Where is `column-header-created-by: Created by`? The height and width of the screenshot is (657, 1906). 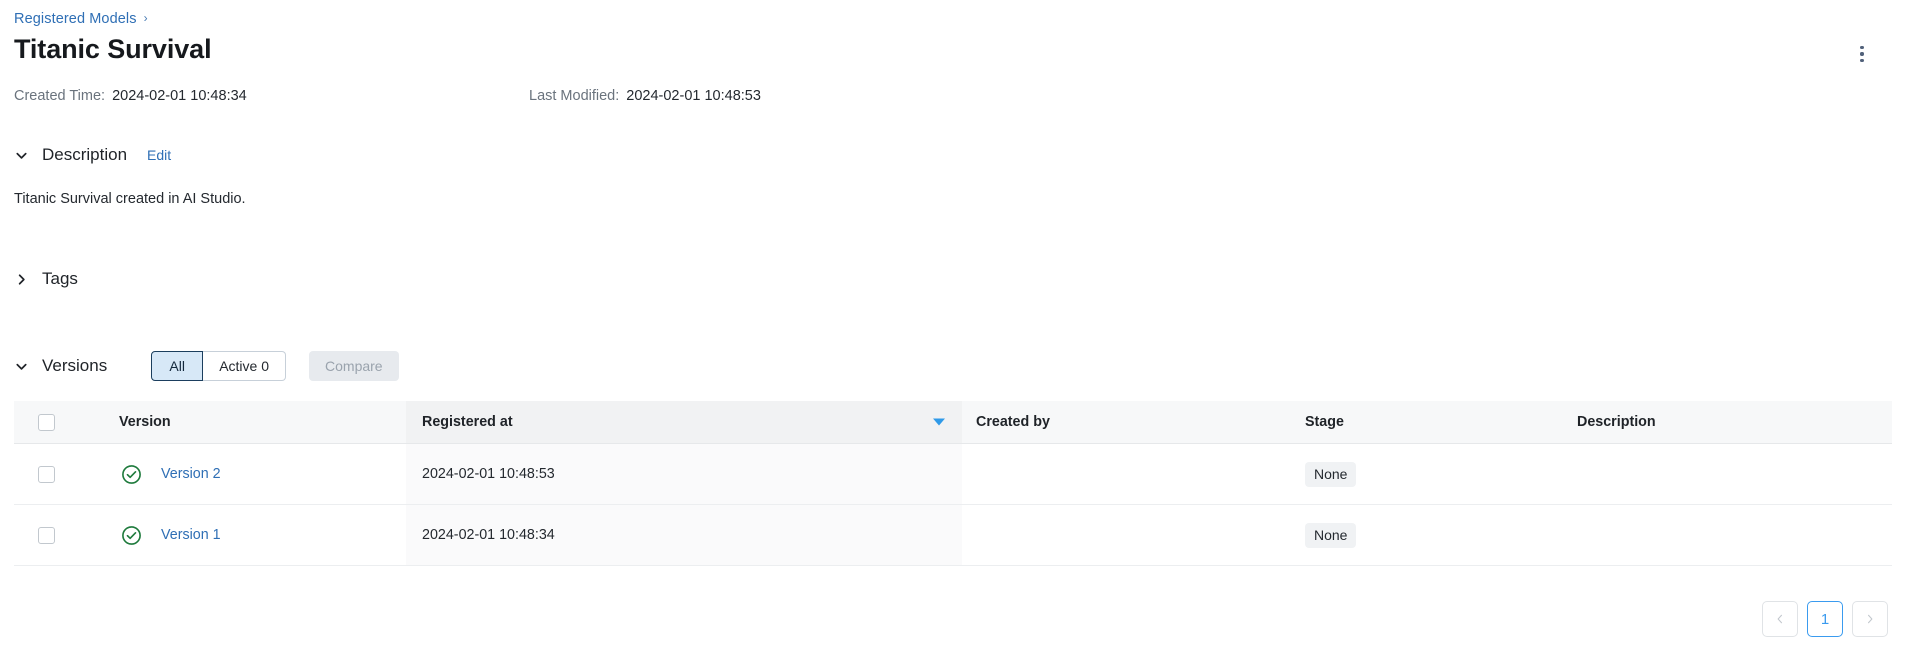 column-header-created-by: Created by is located at coordinates (1127, 422).